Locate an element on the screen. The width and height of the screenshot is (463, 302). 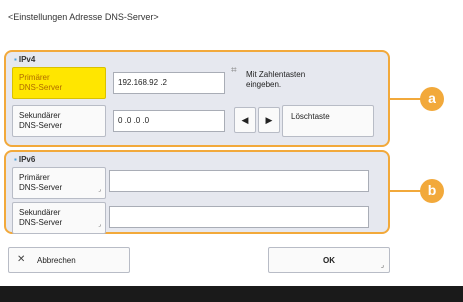
ipv4-secondary-dns-button: Sekundärer DNS-Server is located at coordinates (59, 121).